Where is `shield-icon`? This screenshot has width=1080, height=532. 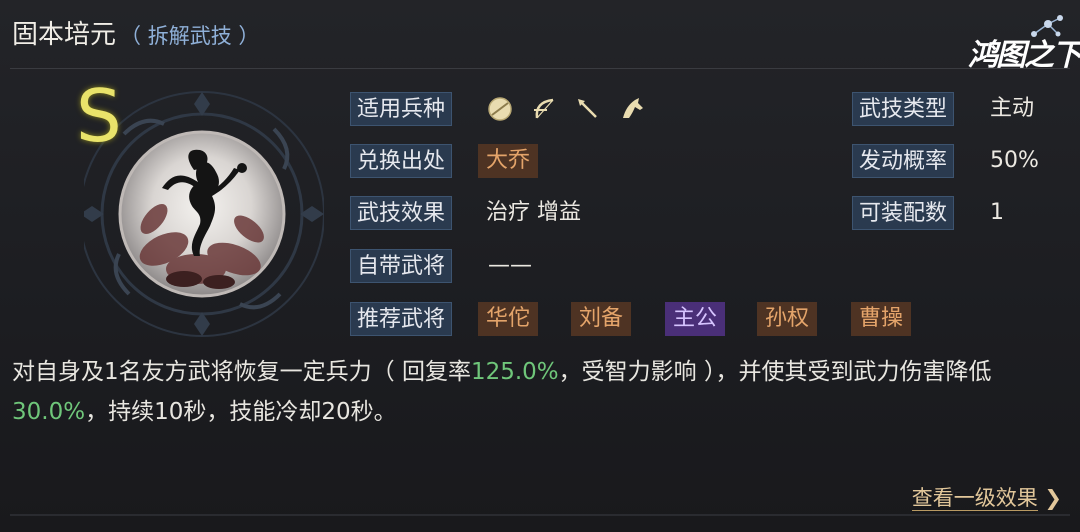 shield-icon is located at coordinates (500, 109).